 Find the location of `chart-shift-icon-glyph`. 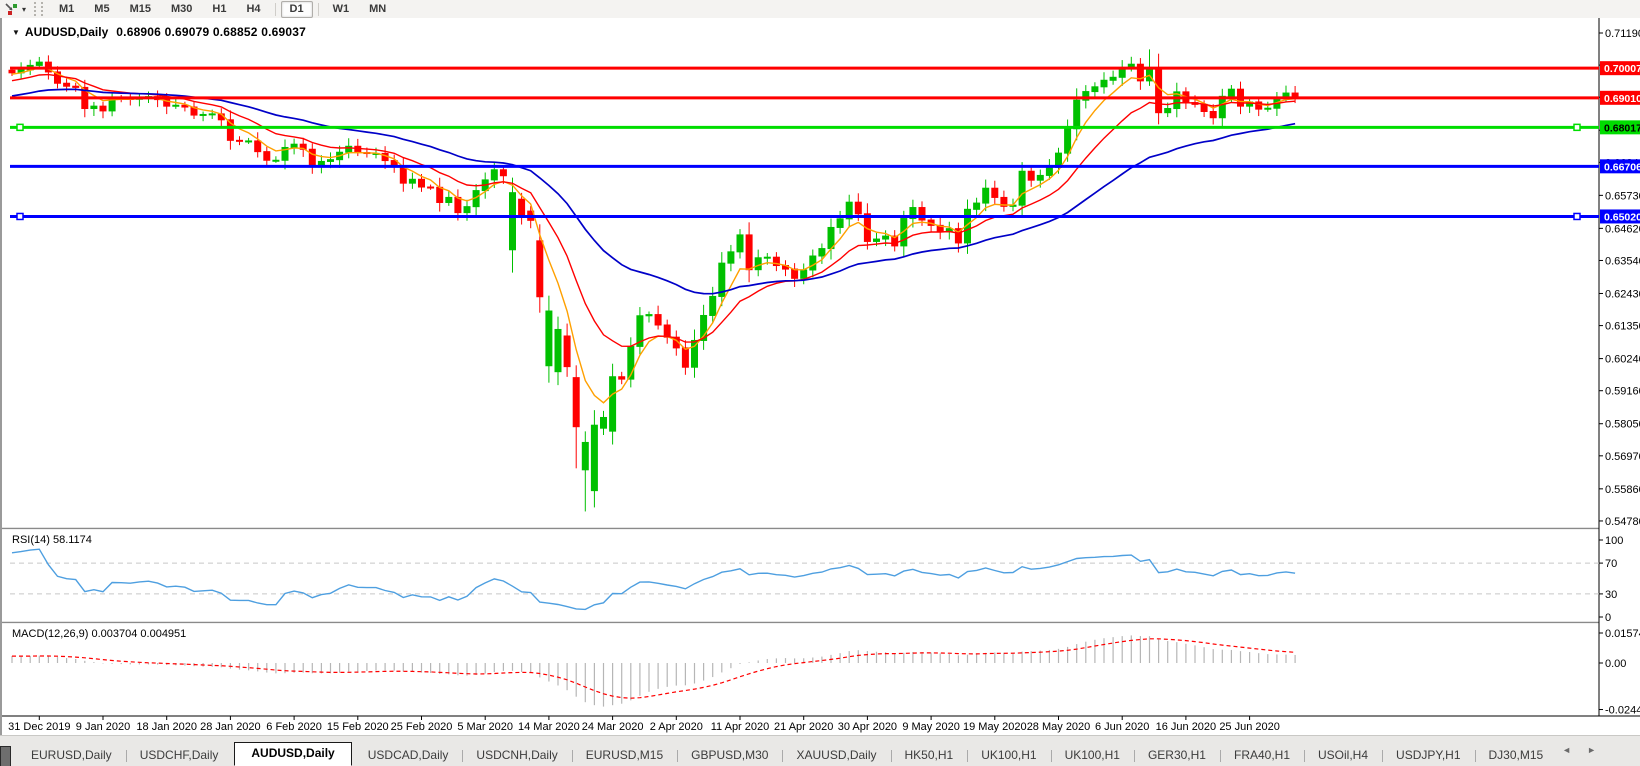

chart-shift-icon-glyph is located at coordinates (10, 8).